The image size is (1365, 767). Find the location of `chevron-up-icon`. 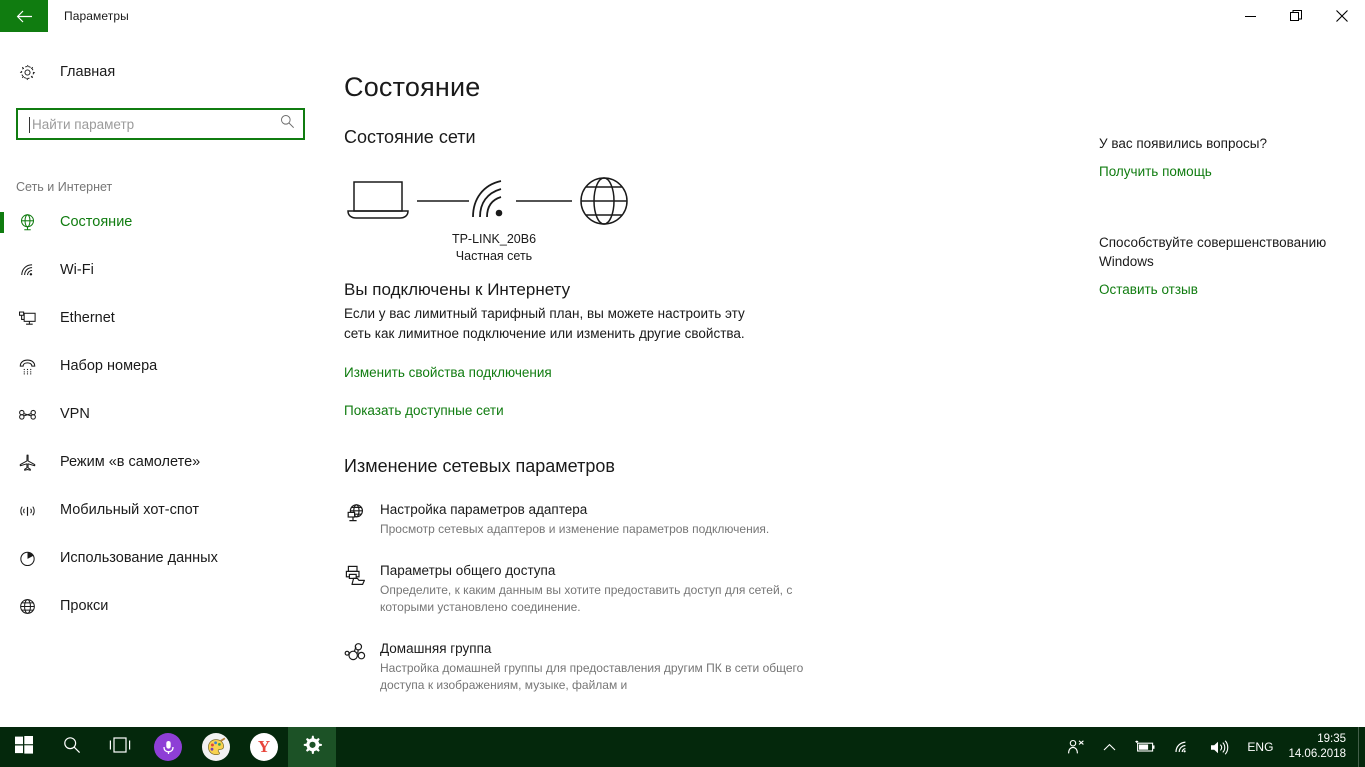

chevron-up-icon is located at coordinates (1109, 747).